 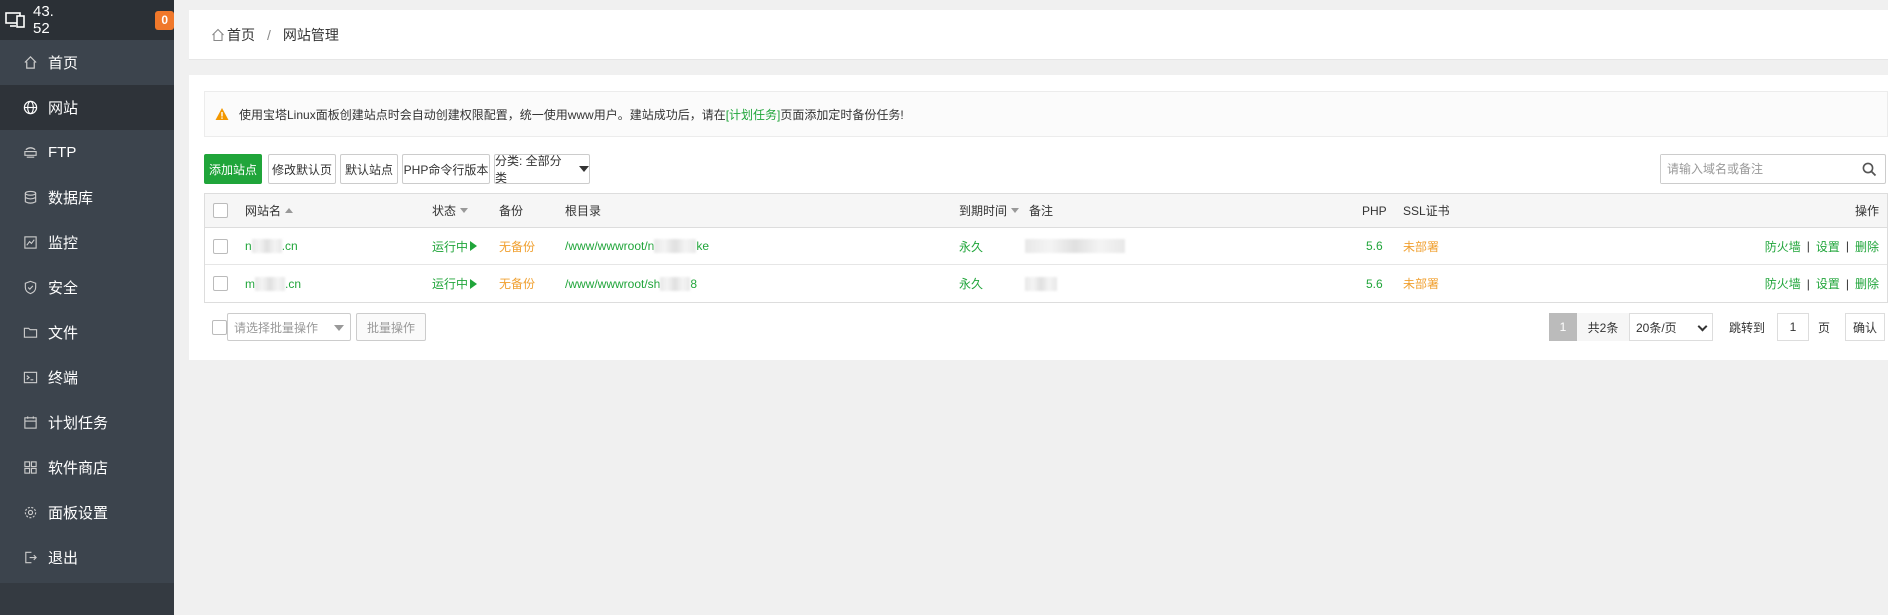 What do you see at coordinates (250, 283) in the screenshot?
I see `site-name-start: m` at bounding box center [250, 283].